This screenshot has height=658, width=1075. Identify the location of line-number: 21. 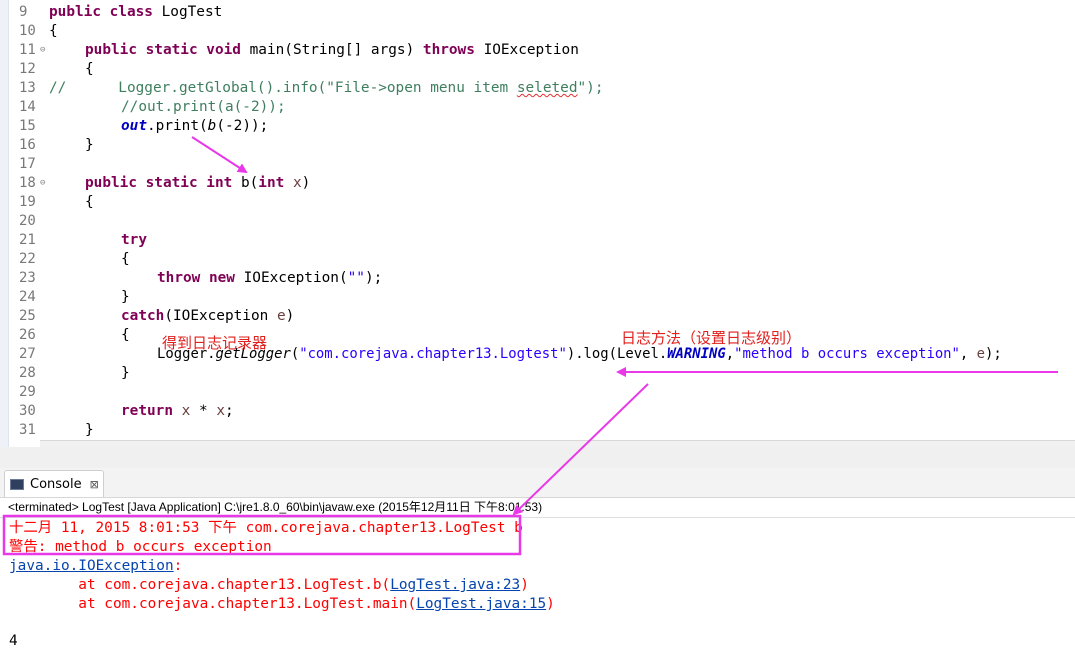
(27, 240).